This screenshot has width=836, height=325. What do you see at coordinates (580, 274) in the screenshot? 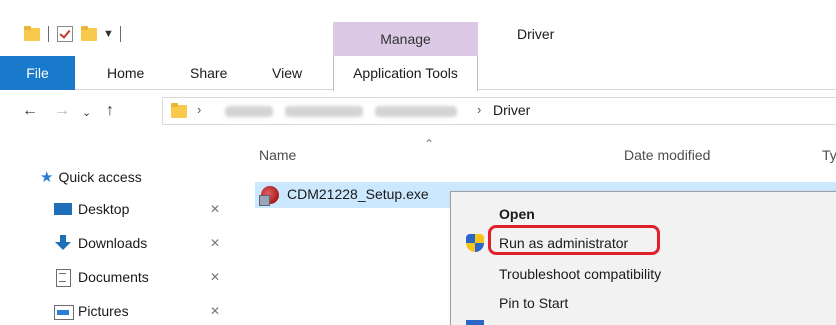
I see `menu-item-troubleshoot-compatibility: Troubleshoot compatibility` at bounding box center [580, 274].